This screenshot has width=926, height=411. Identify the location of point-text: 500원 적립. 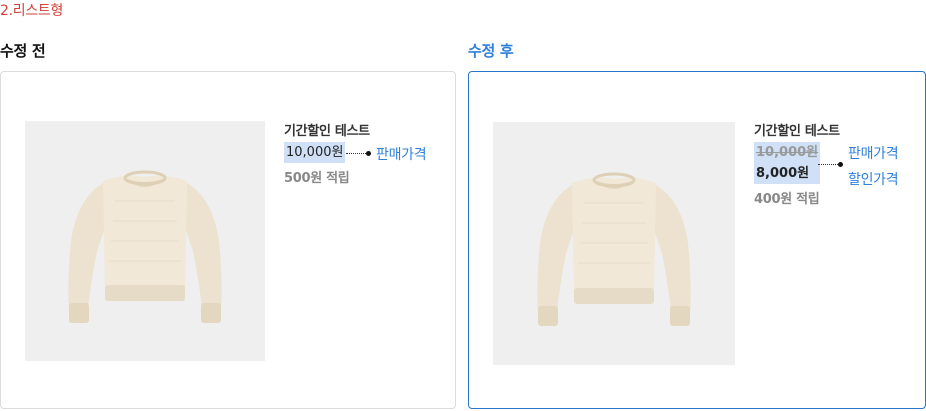
(317, 178).